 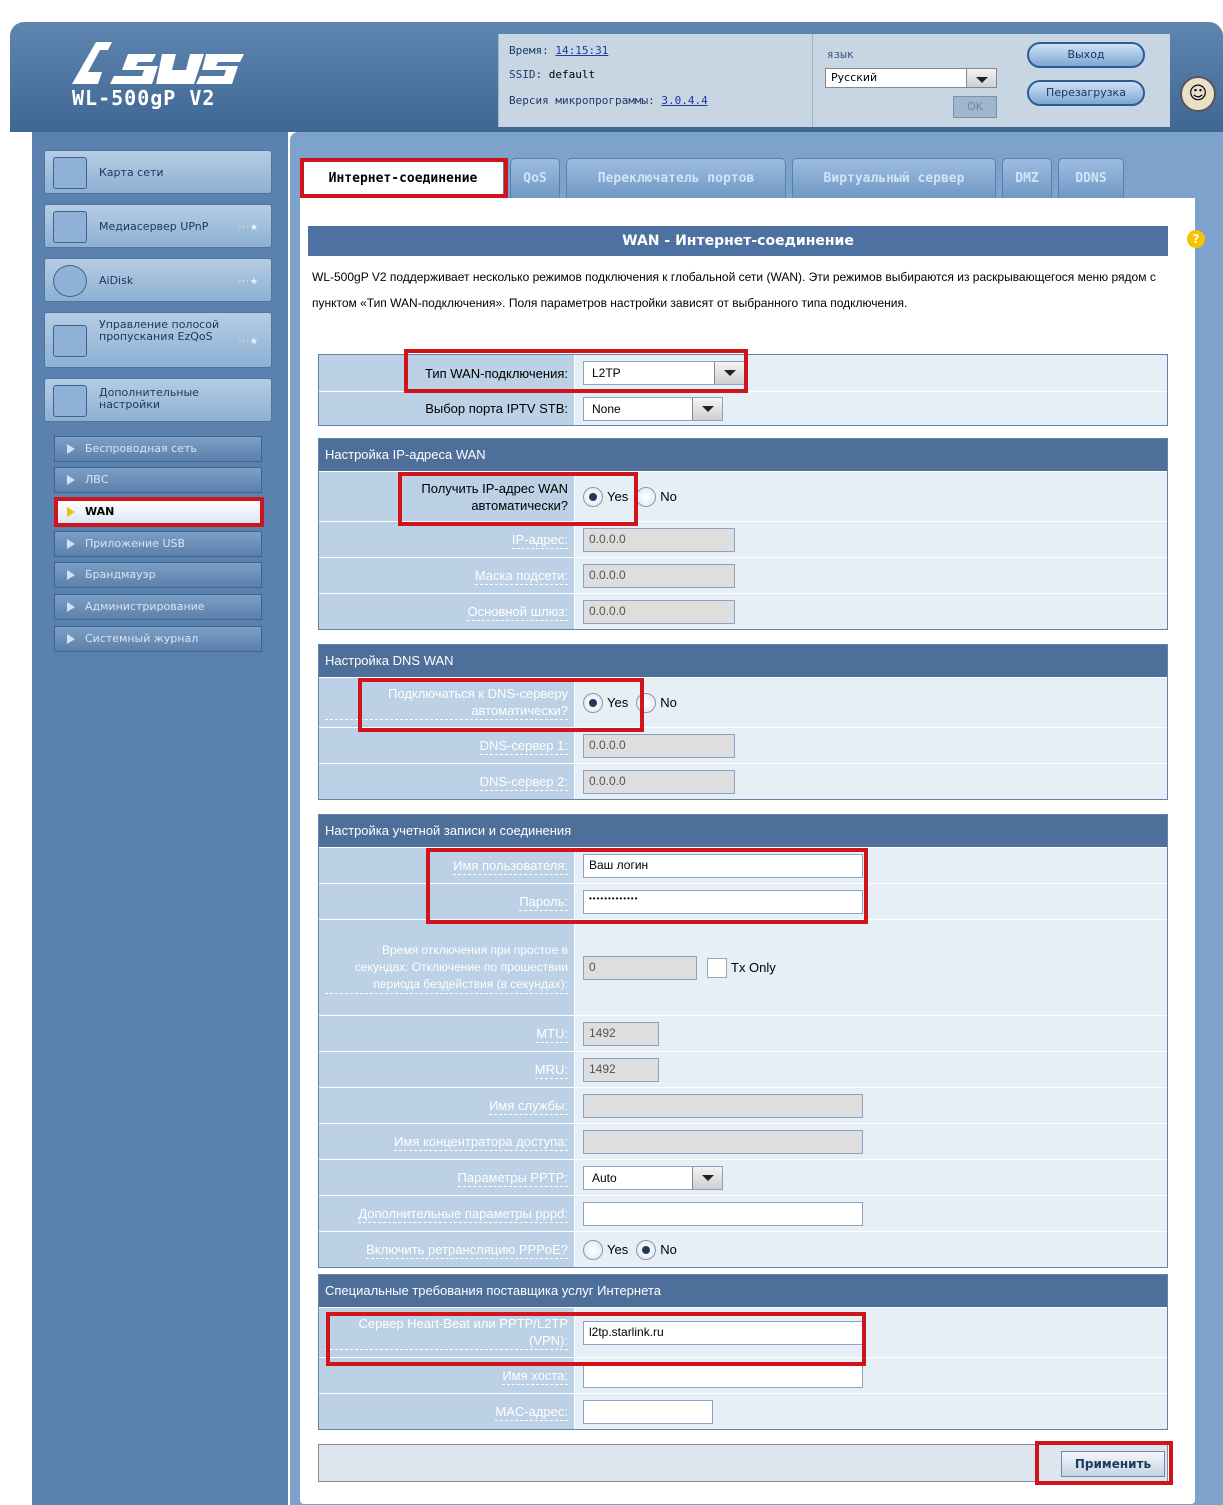 I want to click on sidebar-item-label: Медиасервер UPnP, so click(x=154, y=226).